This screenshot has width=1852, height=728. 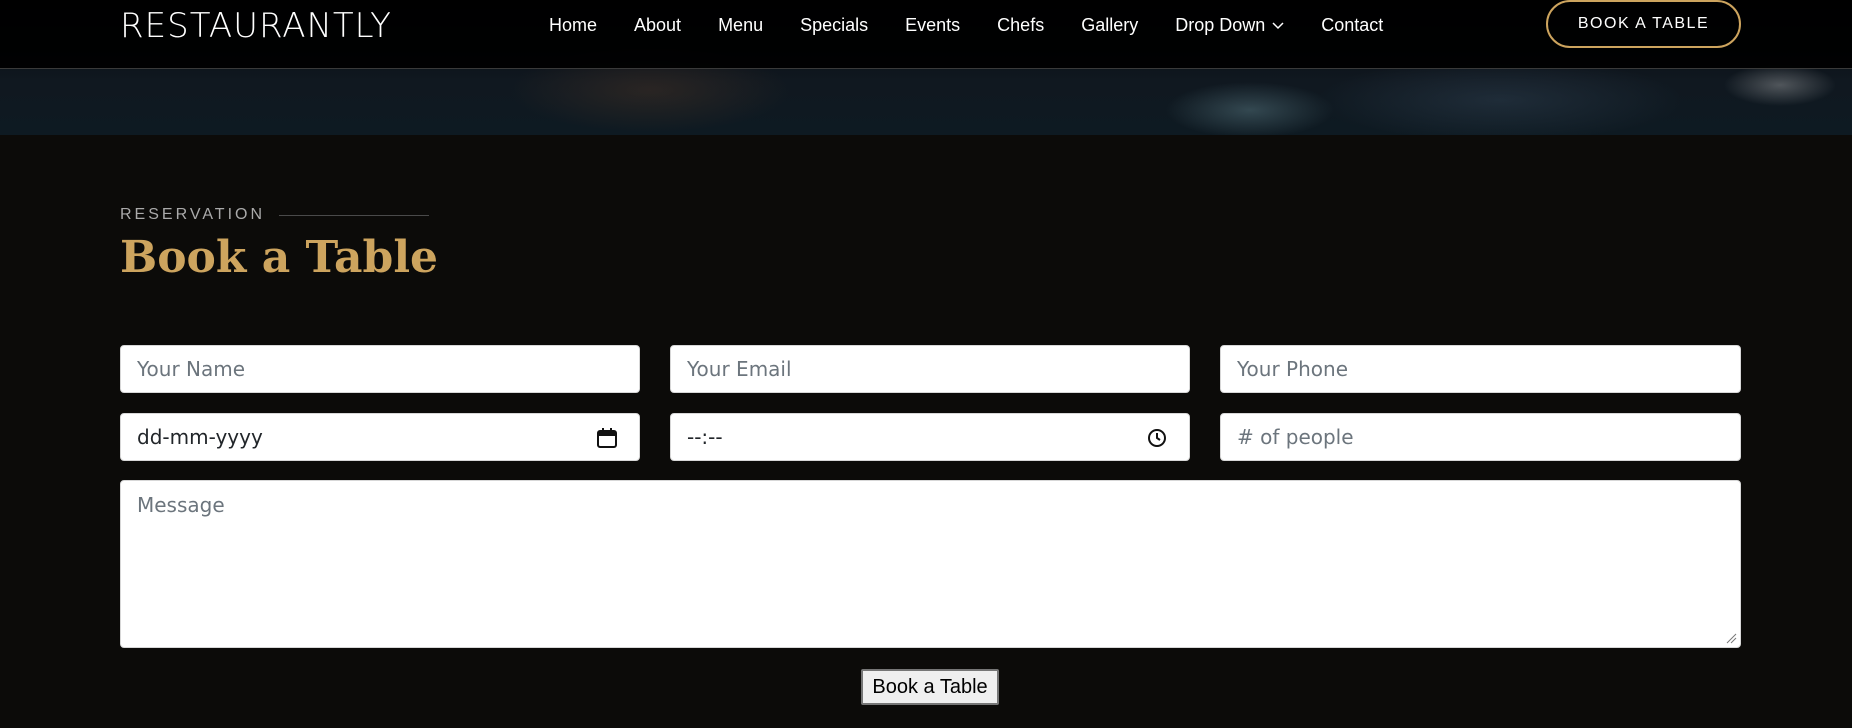 What do you see at coordinates (380, 369) in the screenshot?
I see `name-input: Your Name` at bounding box center [380, 369].